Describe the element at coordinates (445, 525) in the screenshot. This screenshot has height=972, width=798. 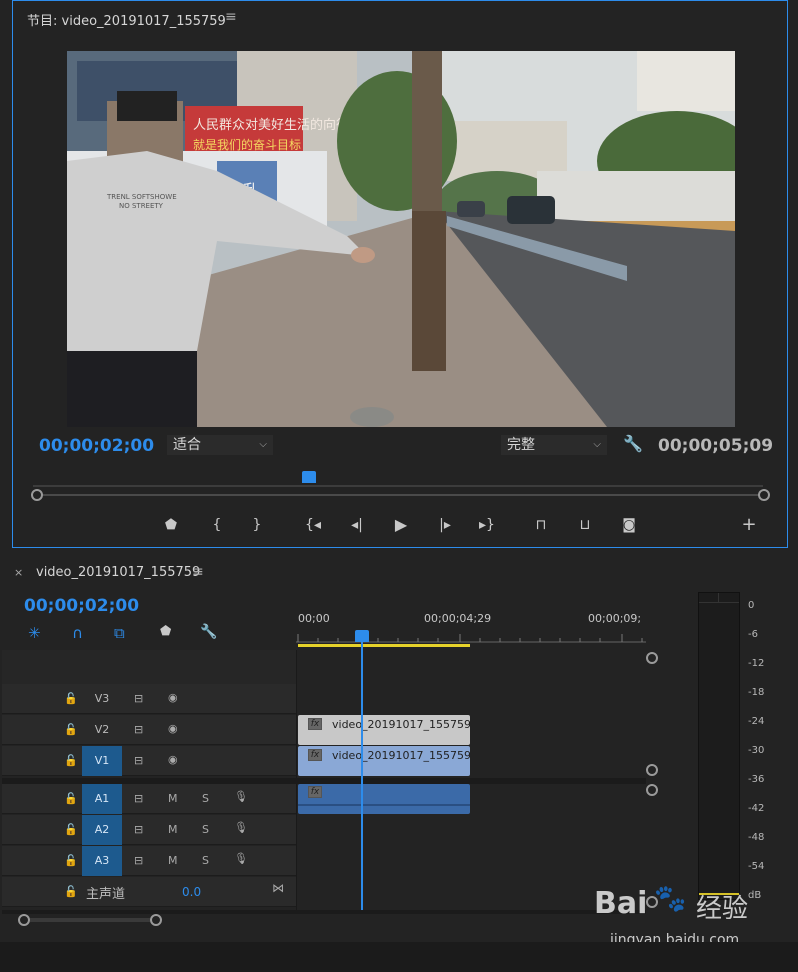
I see `step-forward-icon: |▸` at that location.